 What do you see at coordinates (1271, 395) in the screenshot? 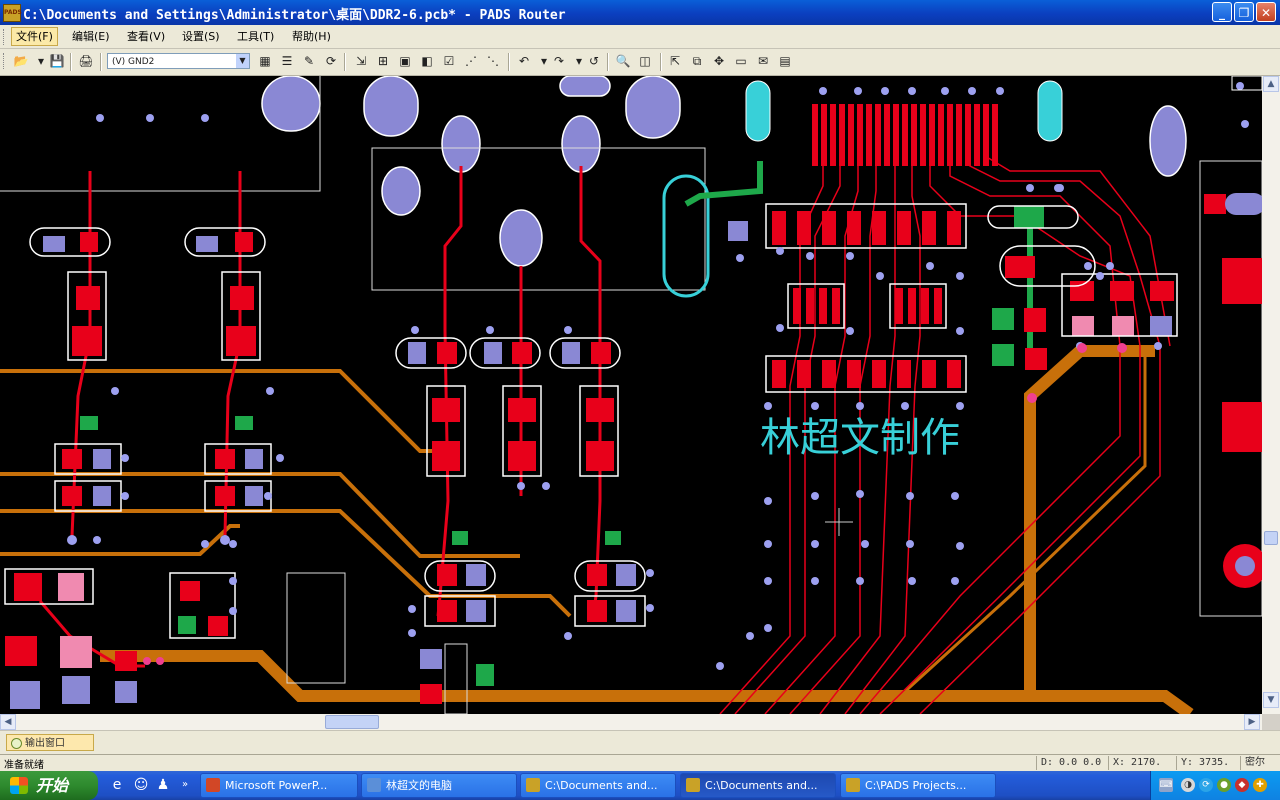
I see `vertical-scrollbar: ▲ ▼` at bounding box center [1271, 395].